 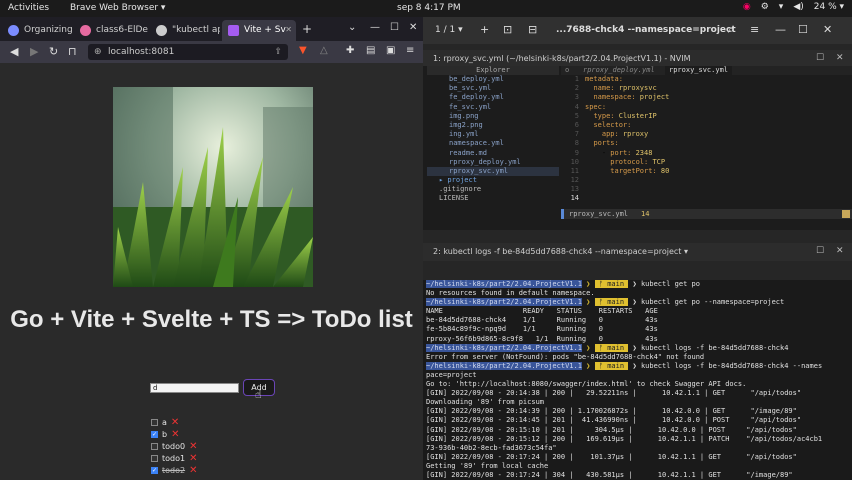 What do you see at coordinates (798, 7) in the screenshot?
I see `volume-icon: ◀)` at bounding box center [798, 7].